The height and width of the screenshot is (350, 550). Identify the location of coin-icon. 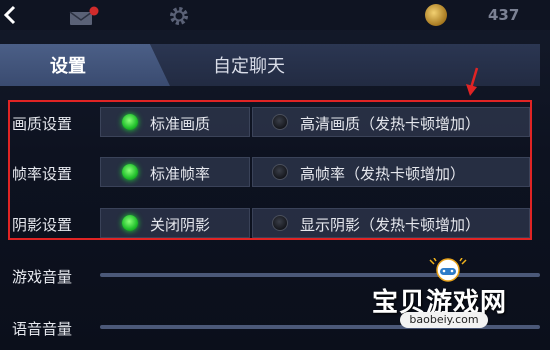
(436, 15).